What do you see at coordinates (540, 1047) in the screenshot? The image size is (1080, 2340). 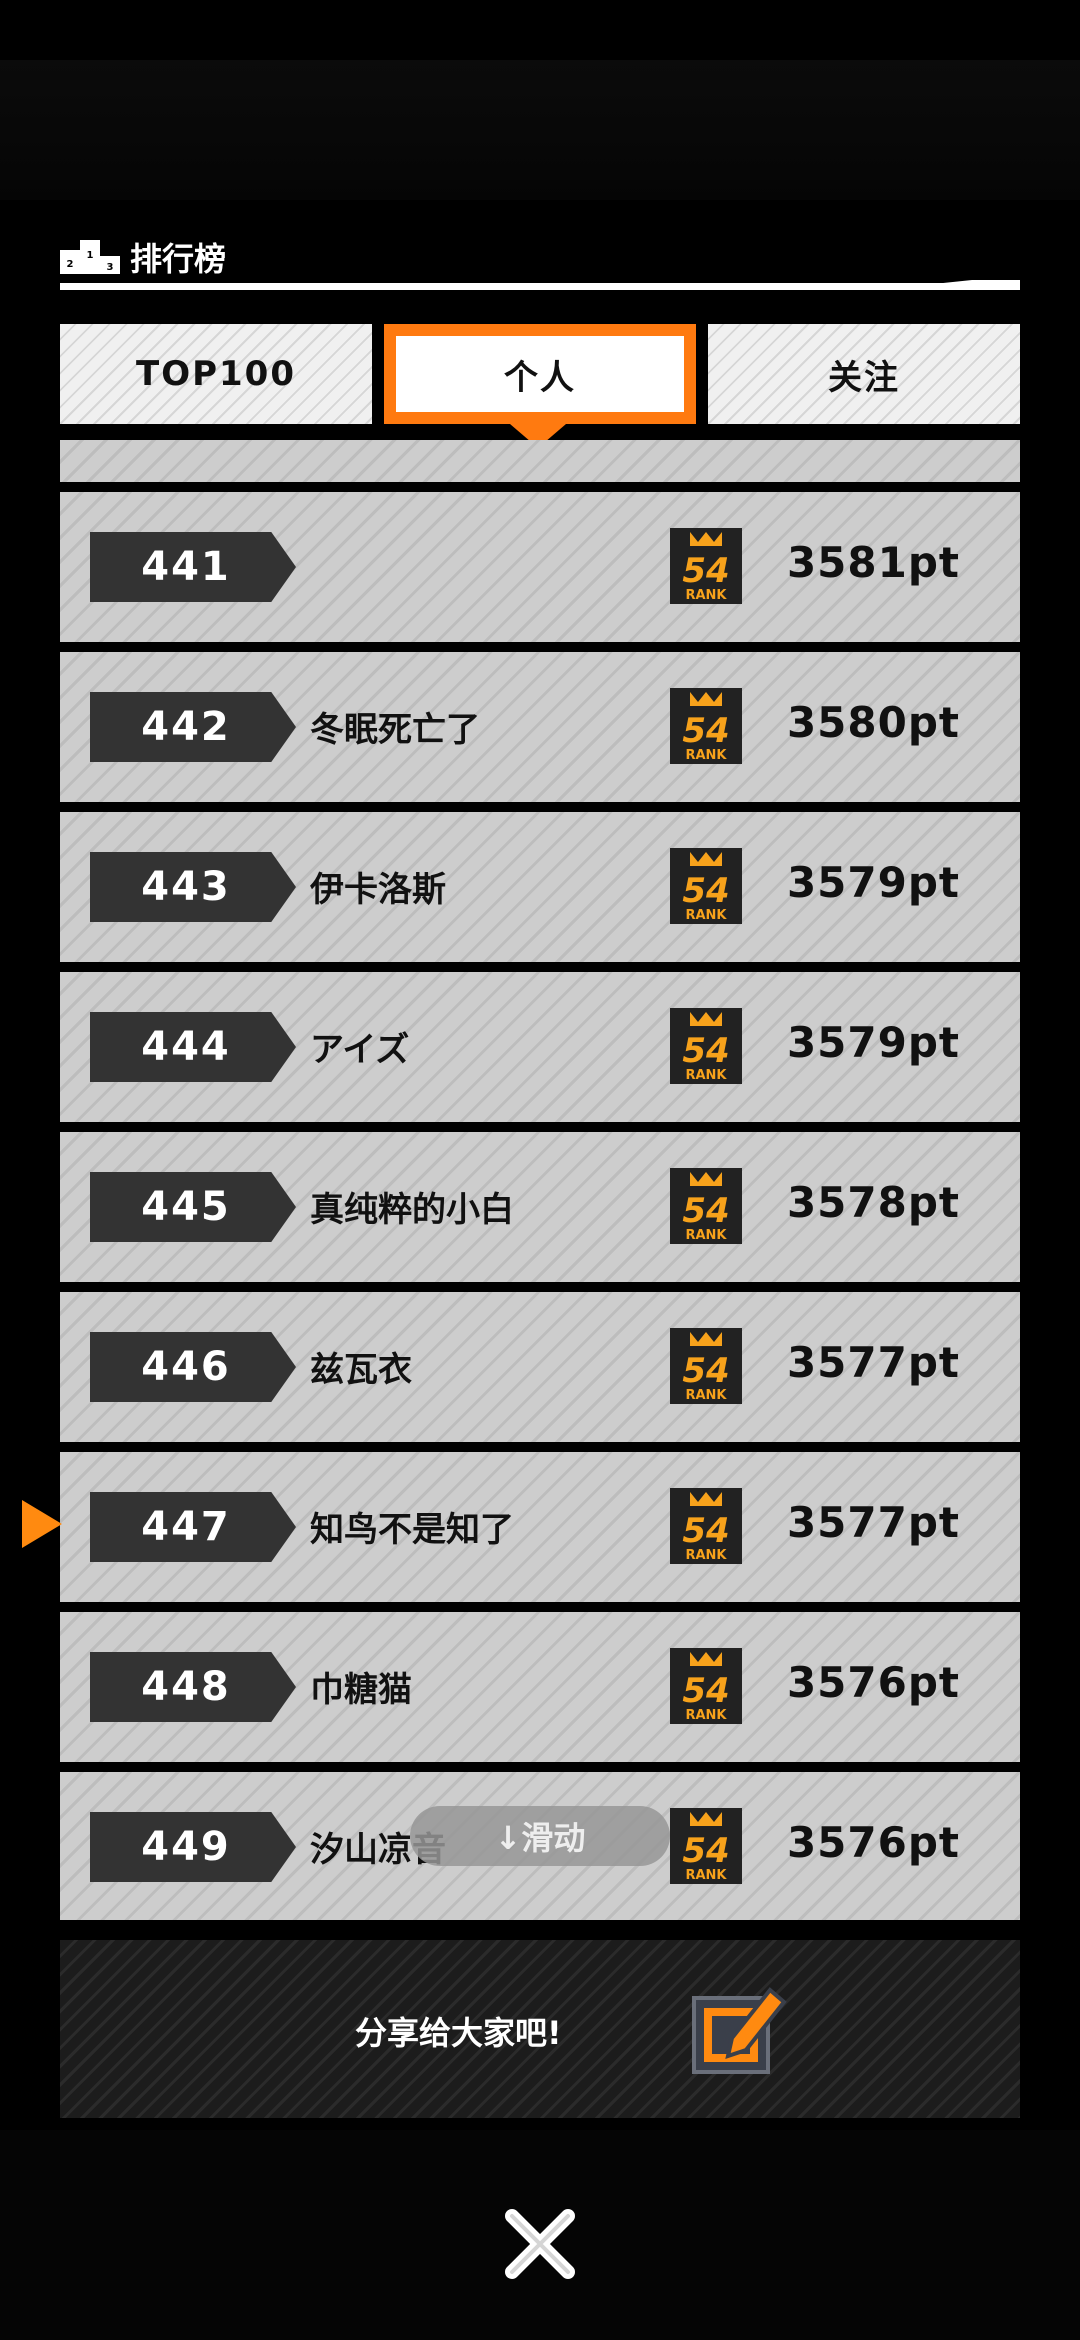 I see `list-item: 444 アイズ 54 RANK 3579pt` at bounding box center [540, 1047].